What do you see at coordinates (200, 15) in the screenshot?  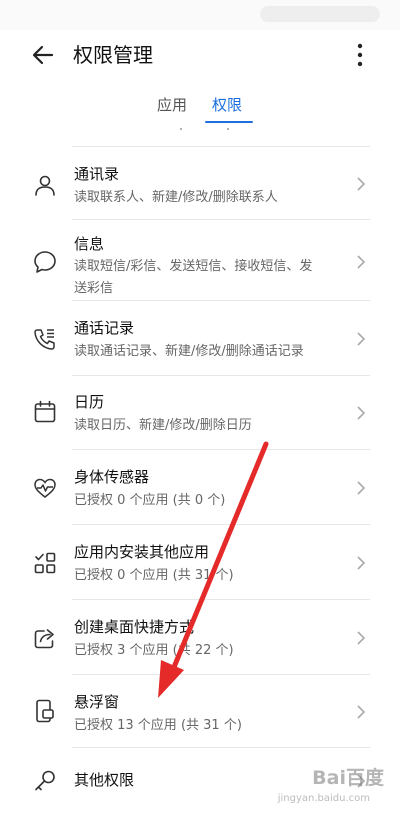 I see `status-bar` at bounding box center [200, 15].